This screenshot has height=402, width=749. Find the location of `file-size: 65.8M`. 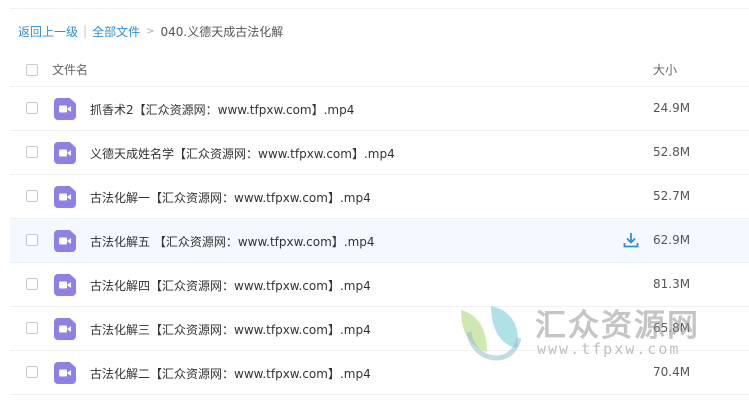

file-size: 65.8M is located at coordinates (672, 328).